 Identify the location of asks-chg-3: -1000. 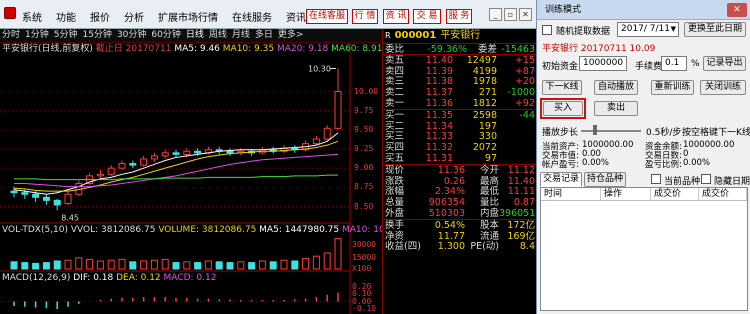
(521, 93).